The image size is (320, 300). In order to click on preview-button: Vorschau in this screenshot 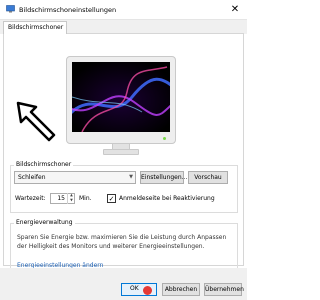, I will do `click(208, 177)`.